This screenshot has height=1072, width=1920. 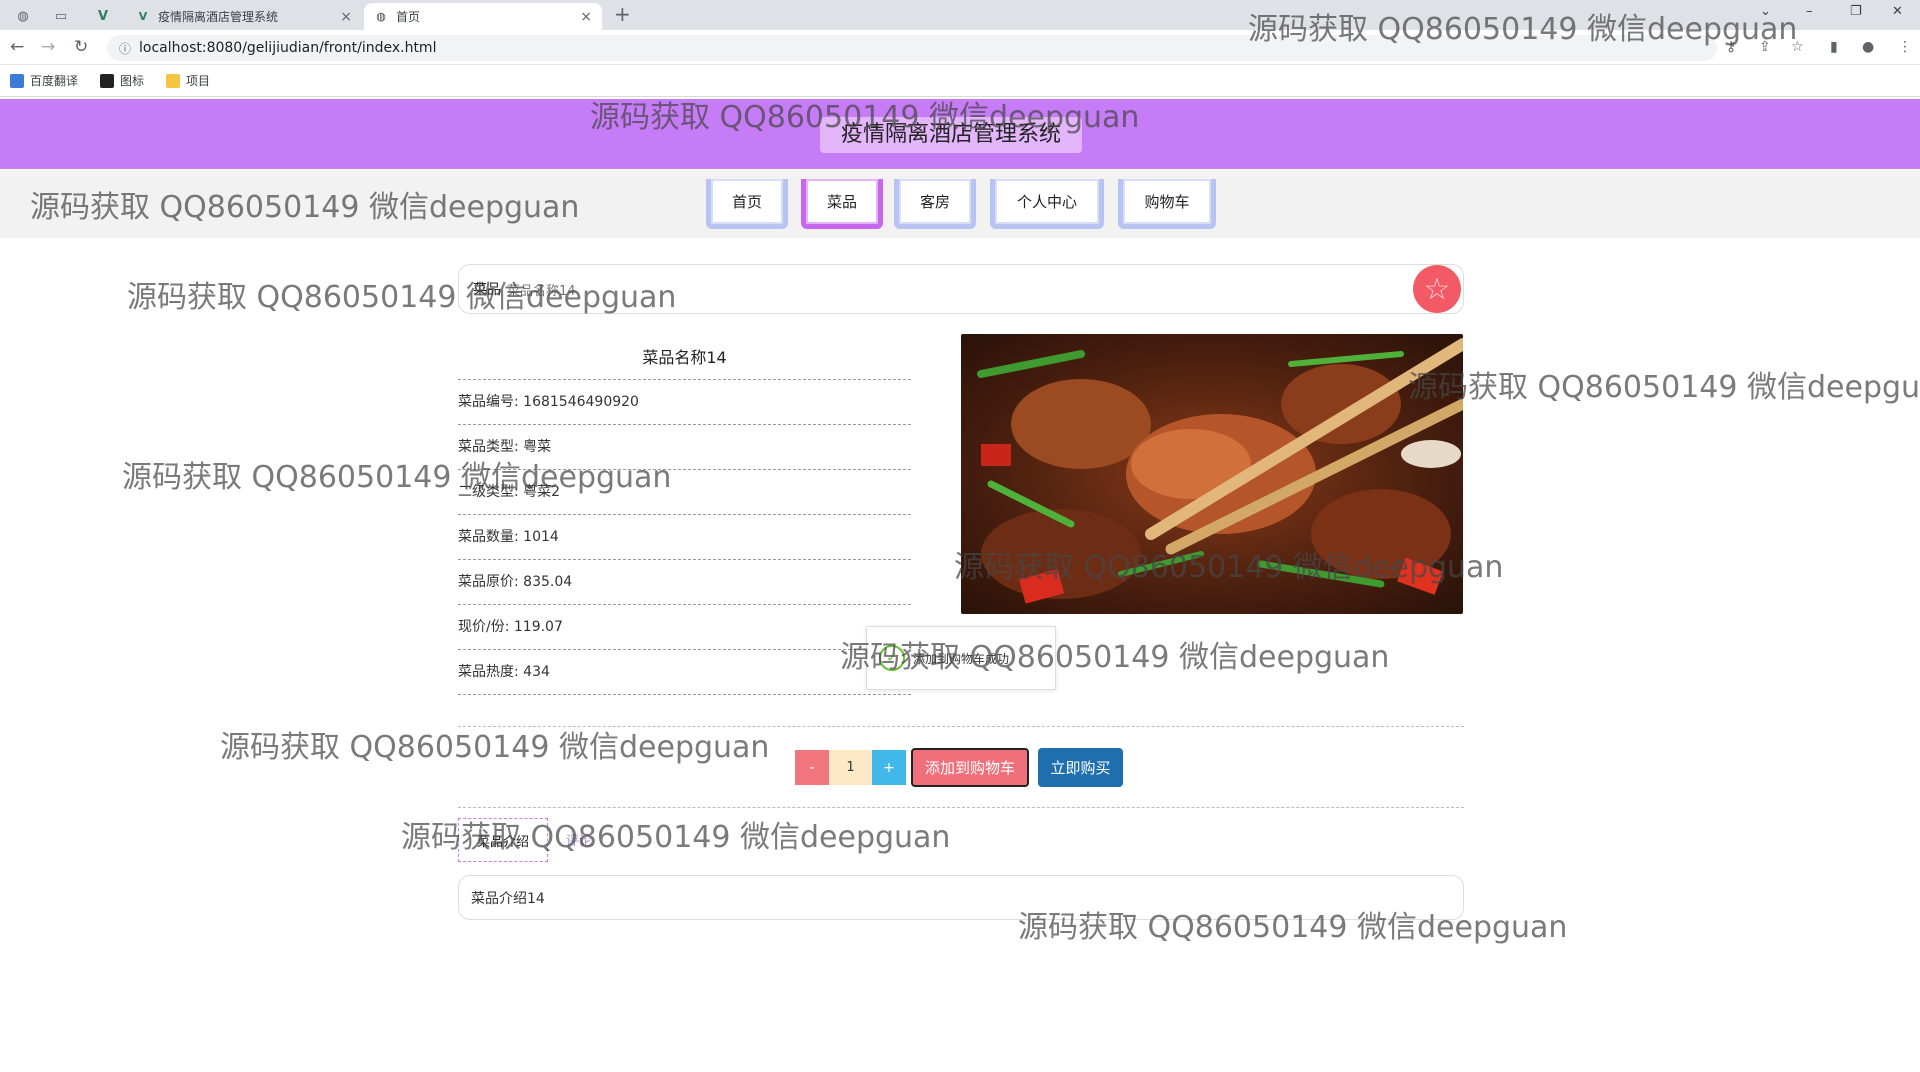 I want to click on browser-tab-strip: ◍ ▭ V V 疫情隔离酒店管理系统 × ◍ 首页 × + ⌄ – ❐ ✕, so click(x=960, y=15).